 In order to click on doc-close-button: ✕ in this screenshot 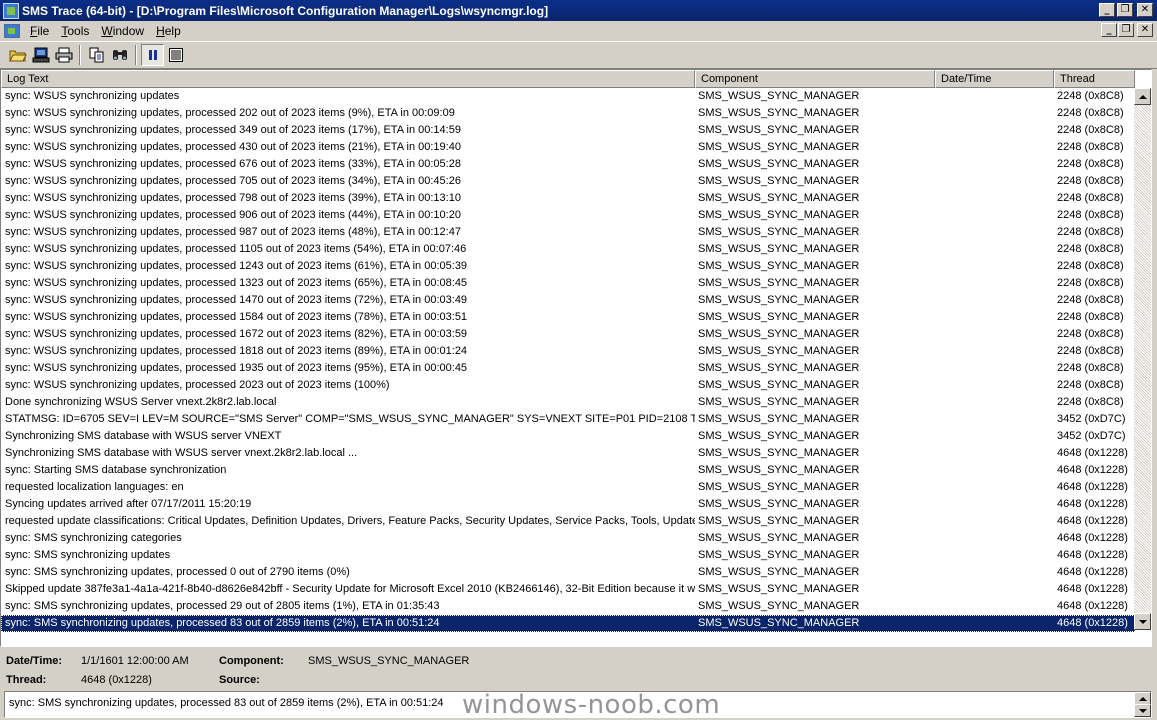, I will do `click(1145, 30)`.